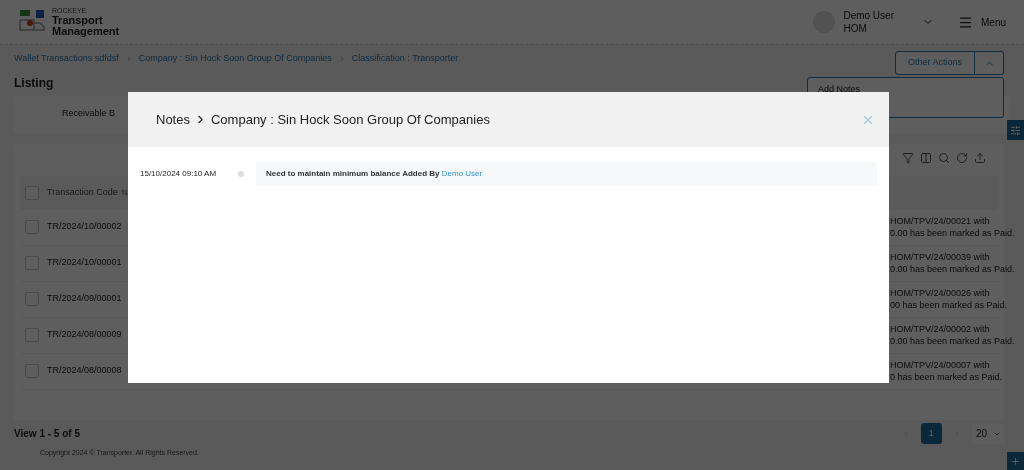 The height and width of the screenshot is (470, 1024). I want to click on note-text: Need to maintain minimum balance Added By Demo User, so click(374, 174).